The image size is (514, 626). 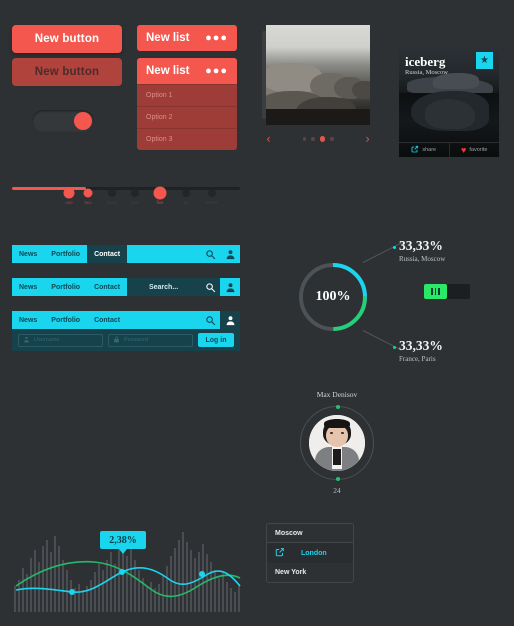 What do you see at coordinates (484, 60) in the screenshot?
I see `star-icon: ★` at bounding box center [484, 60].